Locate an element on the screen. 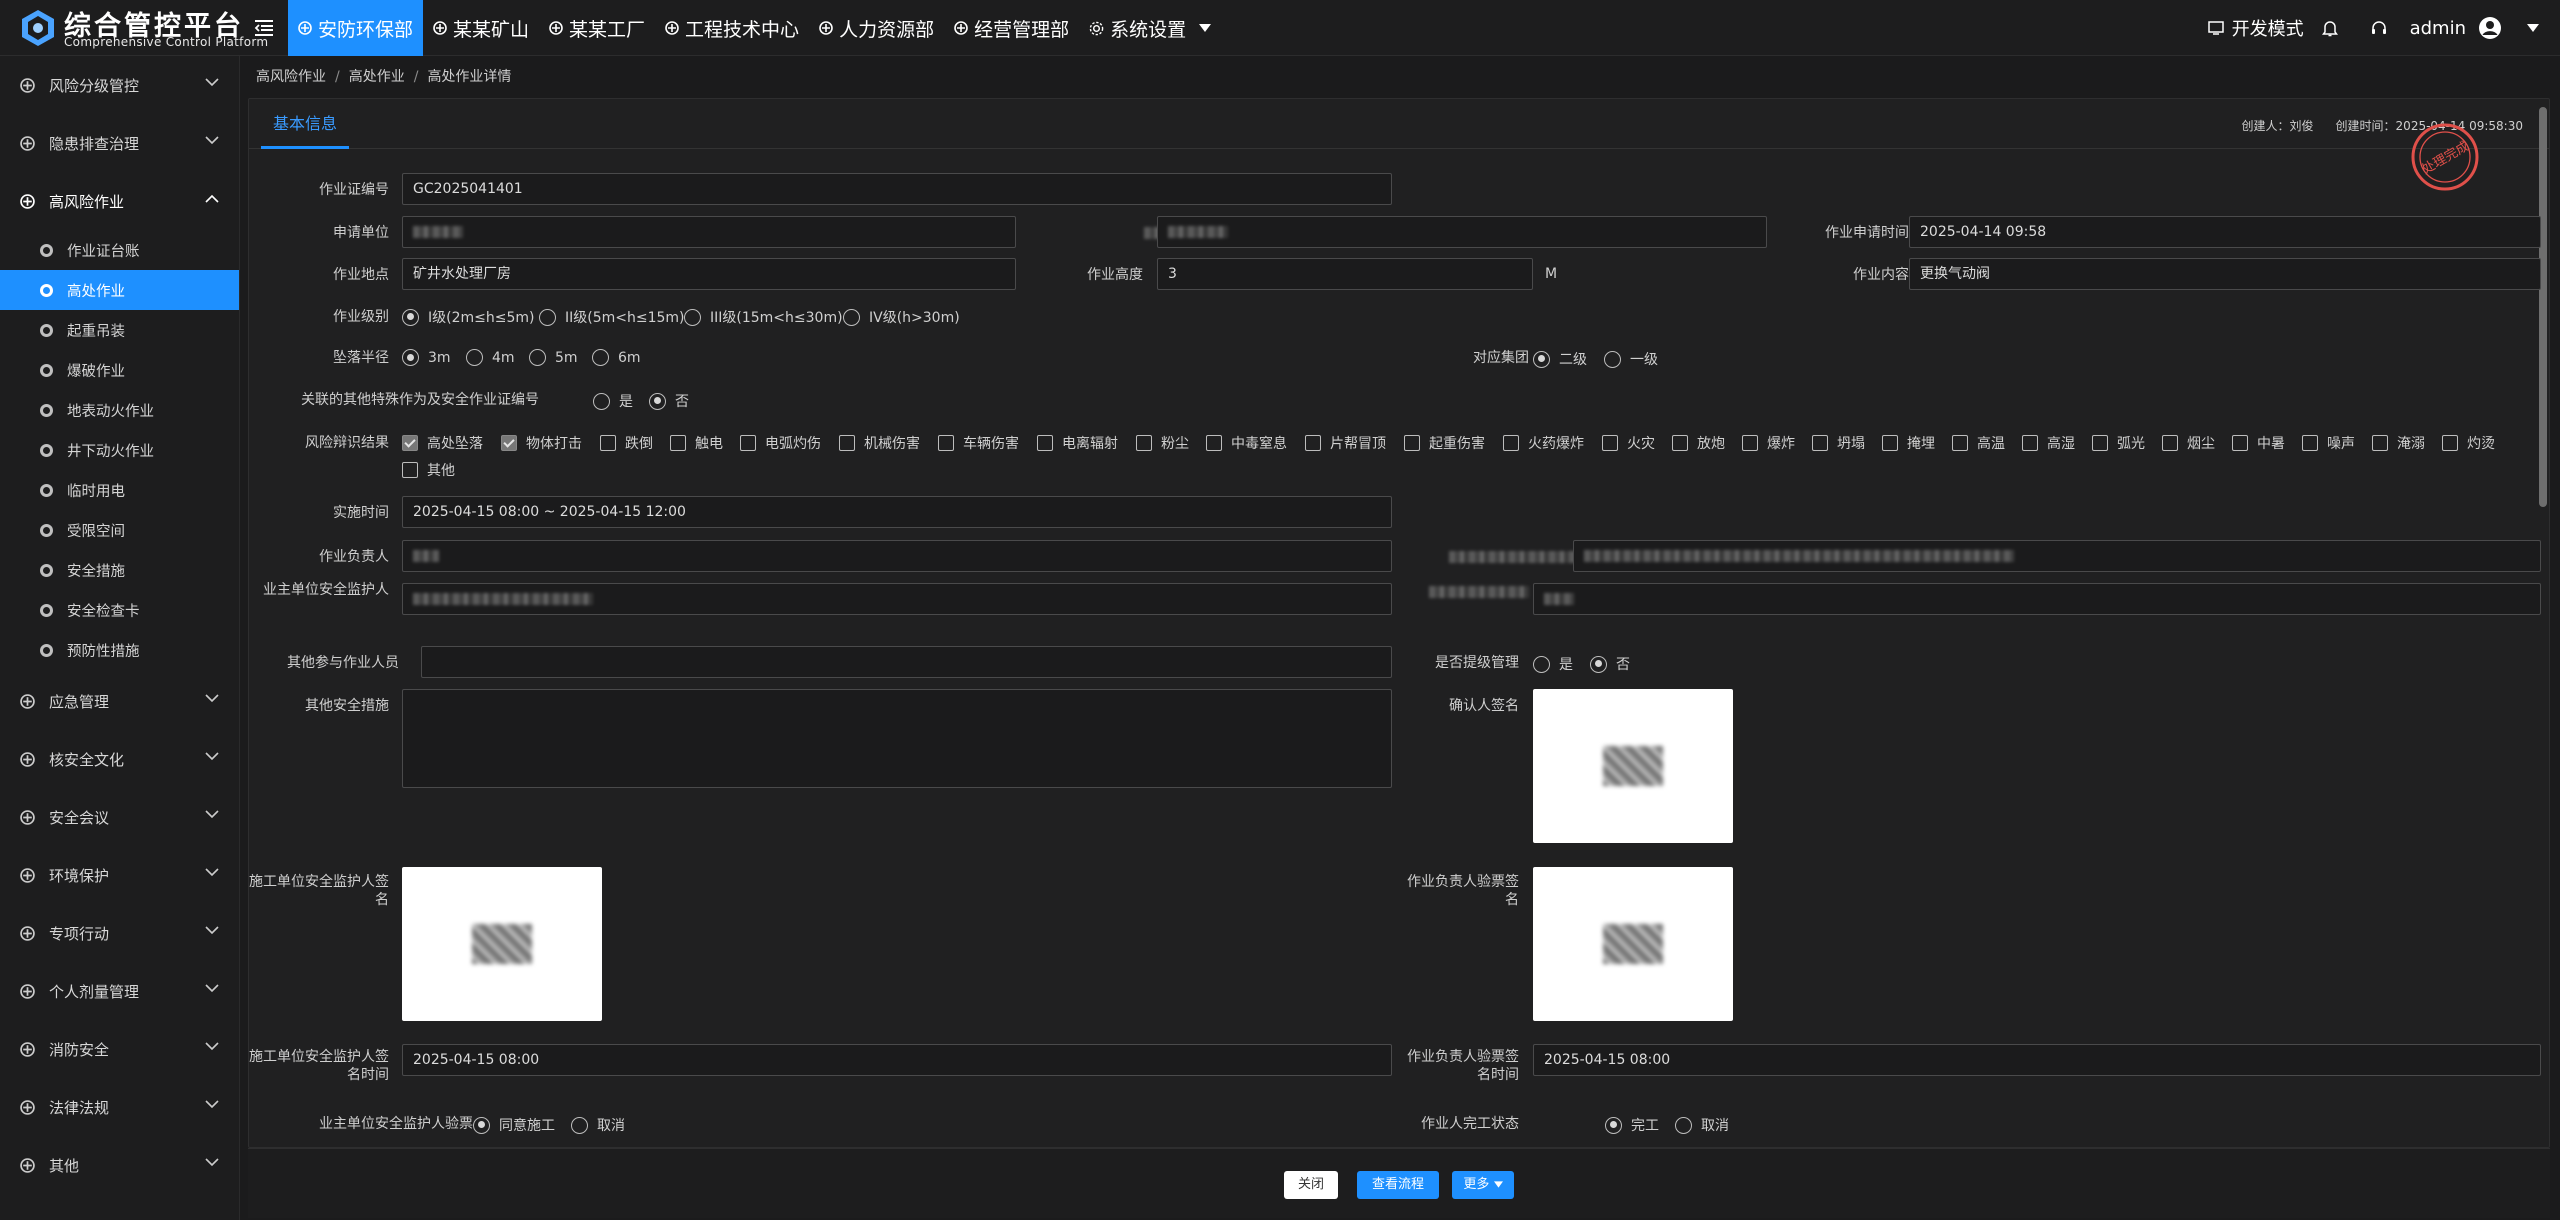  risk-checkbox: 高处坠落 is located at coordinates (442, 443).